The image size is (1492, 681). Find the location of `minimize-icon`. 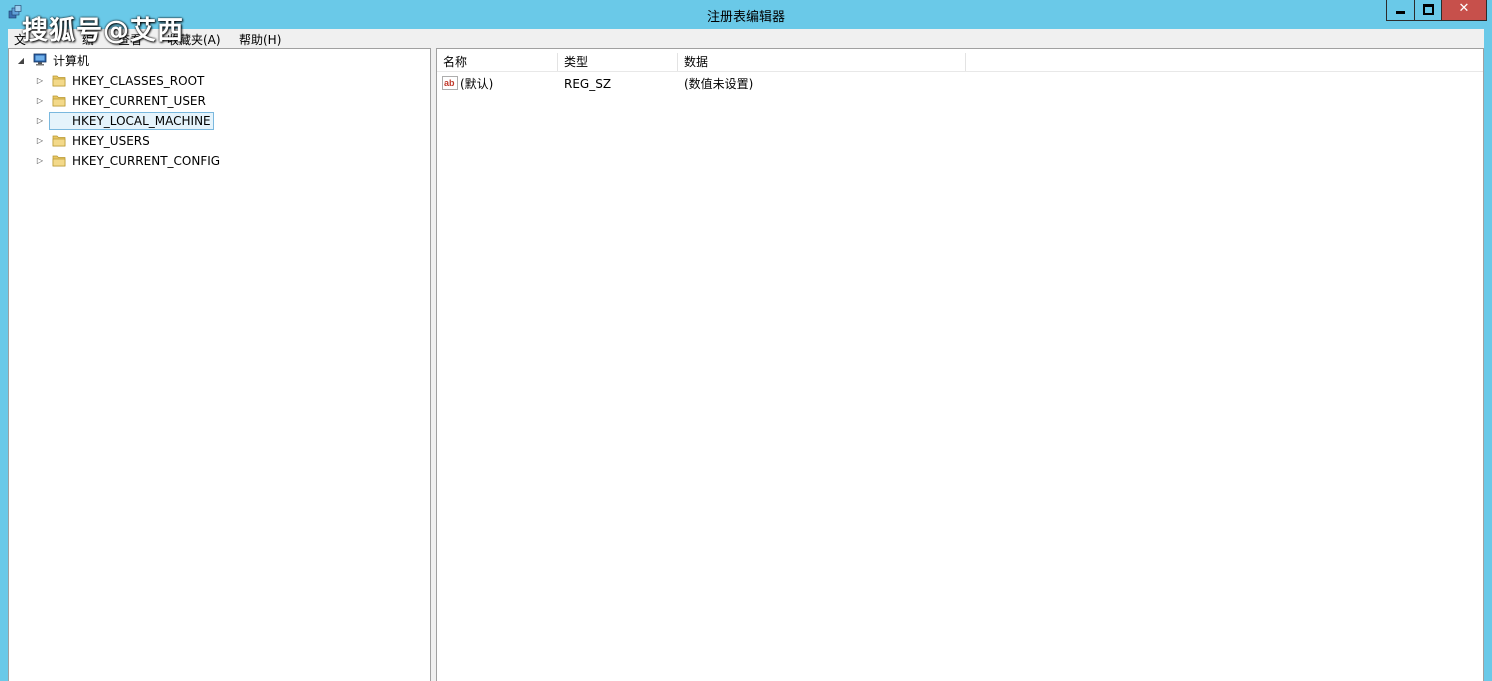

minimize-icon is located at coordinates (1400, 12).